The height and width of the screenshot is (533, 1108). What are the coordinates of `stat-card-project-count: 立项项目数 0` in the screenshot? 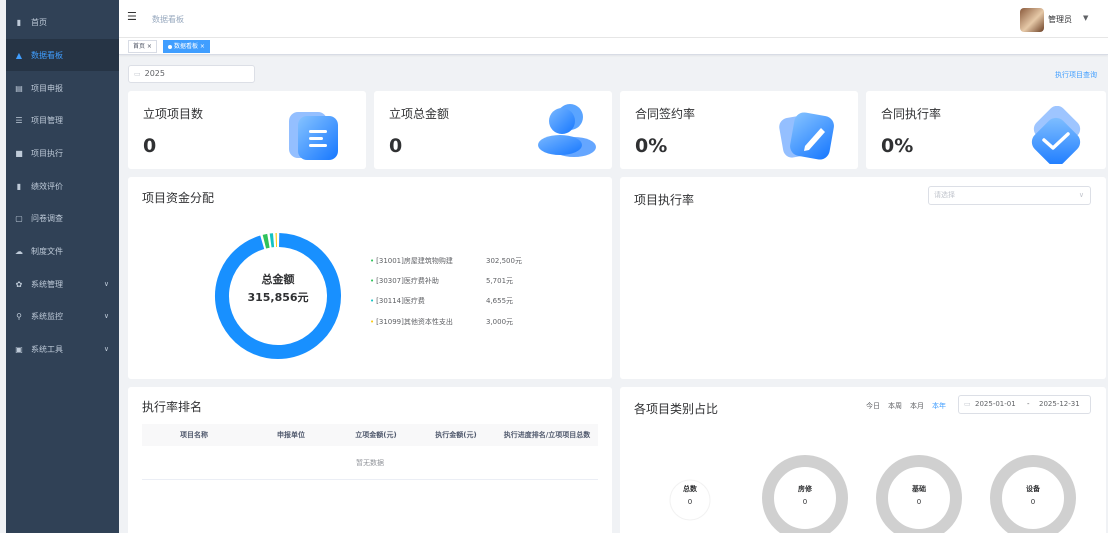 It's located at (247, 130).